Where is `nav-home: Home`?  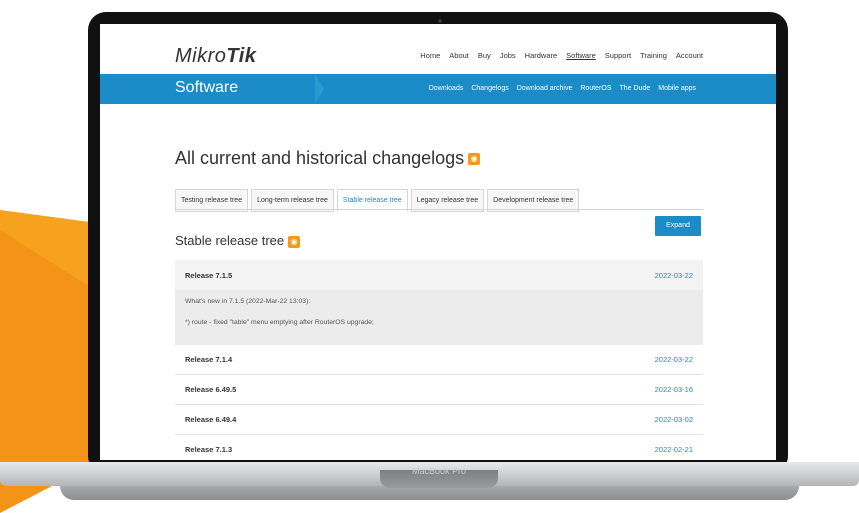 nav-home: Home is located at coordinates (430, 55).